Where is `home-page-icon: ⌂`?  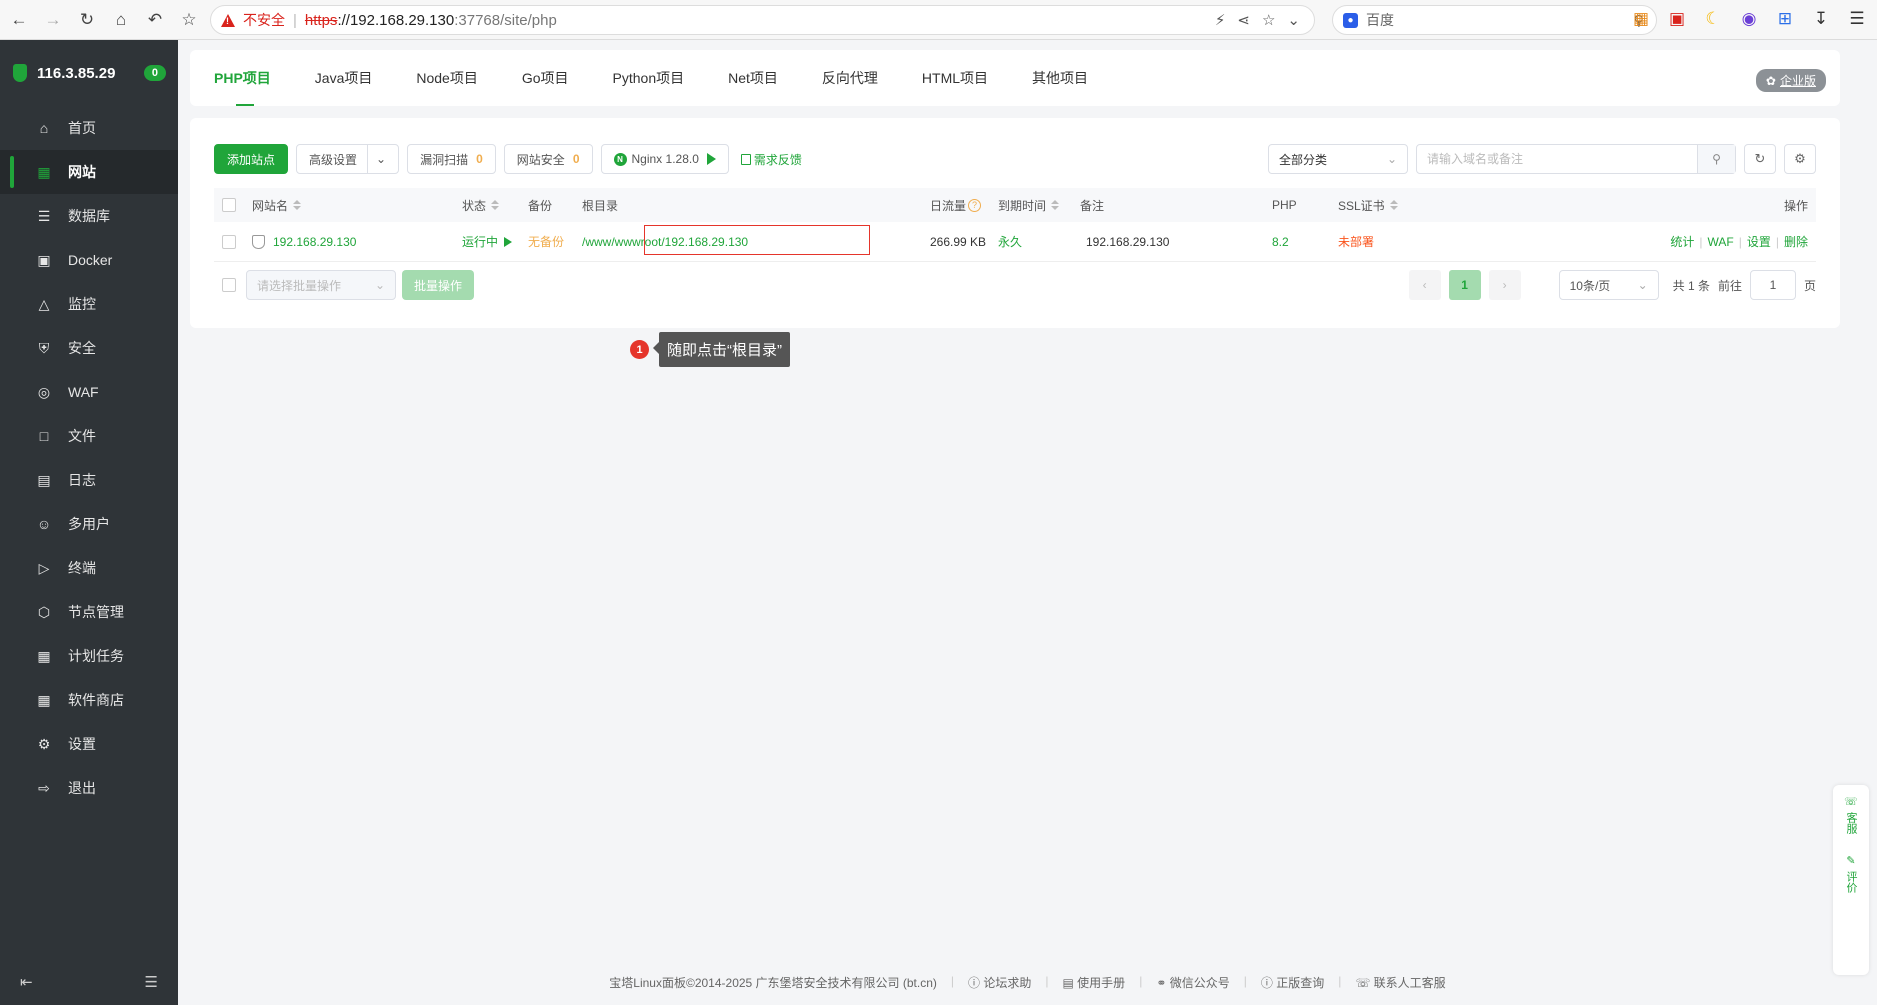
home-page-icon: ⌂ is located at coordinates (121, 20).